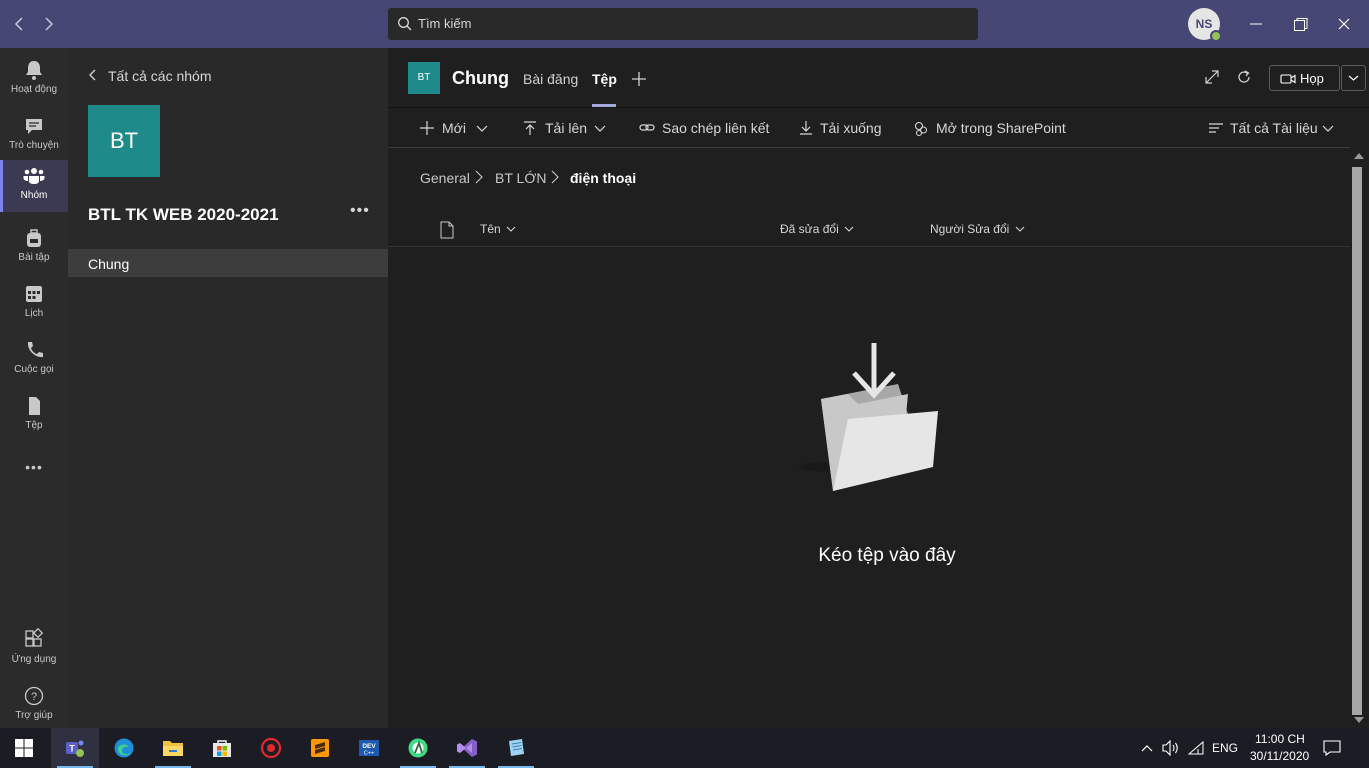  I want to click on rail-label: Hoạt động, so click(34, 89).